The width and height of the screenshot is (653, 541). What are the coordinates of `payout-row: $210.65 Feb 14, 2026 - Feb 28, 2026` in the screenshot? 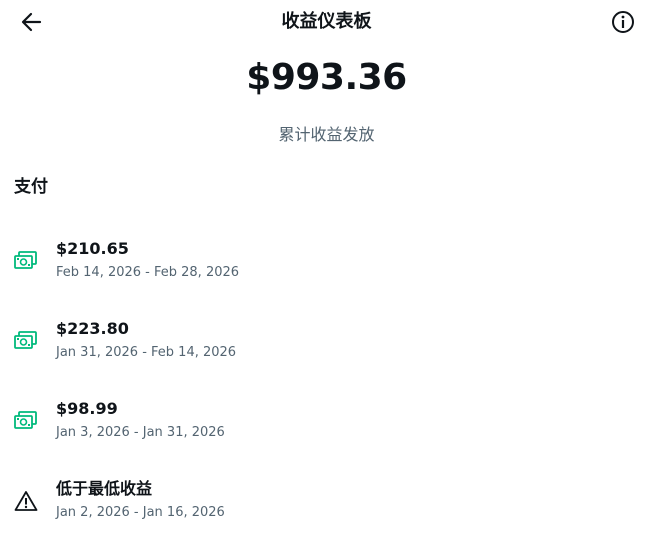 It's located at (326, 261).